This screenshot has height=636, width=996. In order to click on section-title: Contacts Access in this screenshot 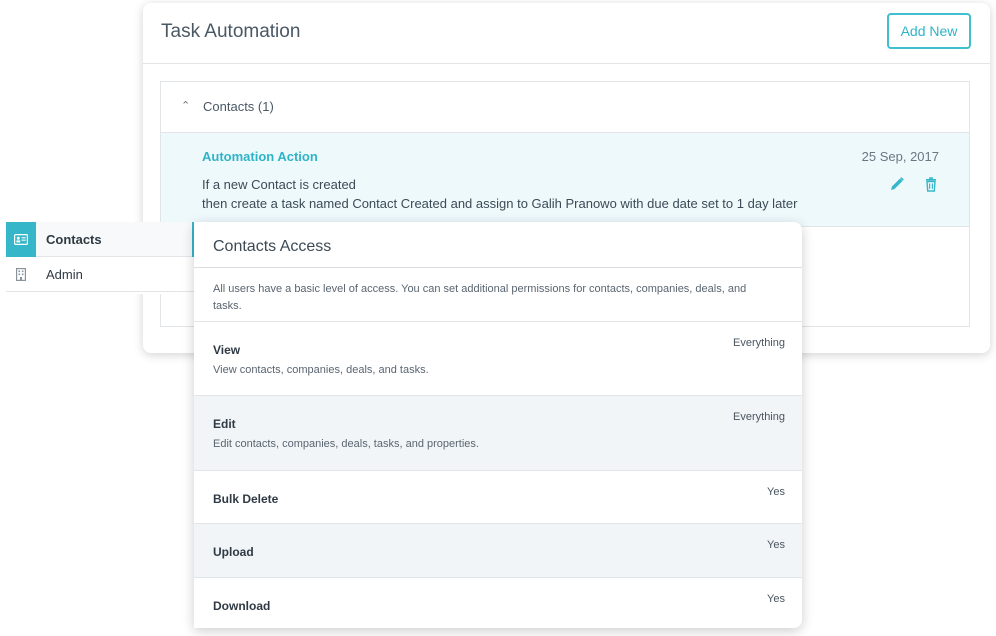, I will do `click(272, 246)`.